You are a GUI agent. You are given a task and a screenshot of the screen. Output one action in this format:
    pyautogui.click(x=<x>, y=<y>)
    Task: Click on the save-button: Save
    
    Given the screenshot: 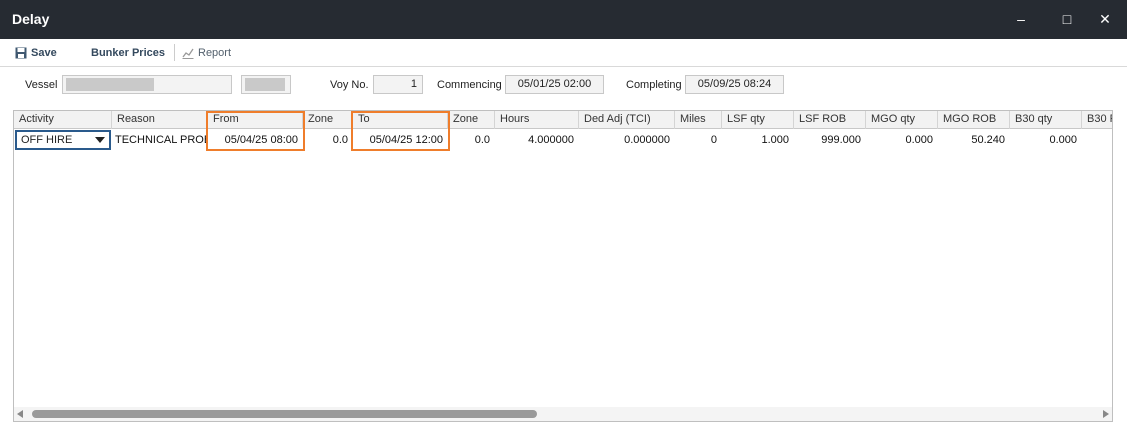 What is the action you would take?
    pyautogui.click(x=36, y=53)
    